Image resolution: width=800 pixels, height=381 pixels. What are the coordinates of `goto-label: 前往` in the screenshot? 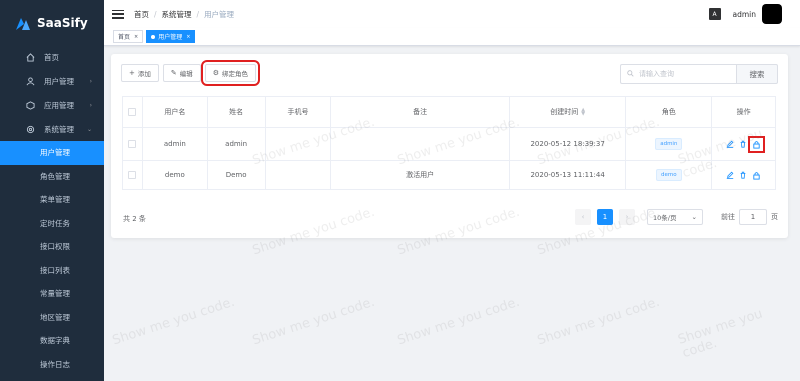 It's located at (728, 217).